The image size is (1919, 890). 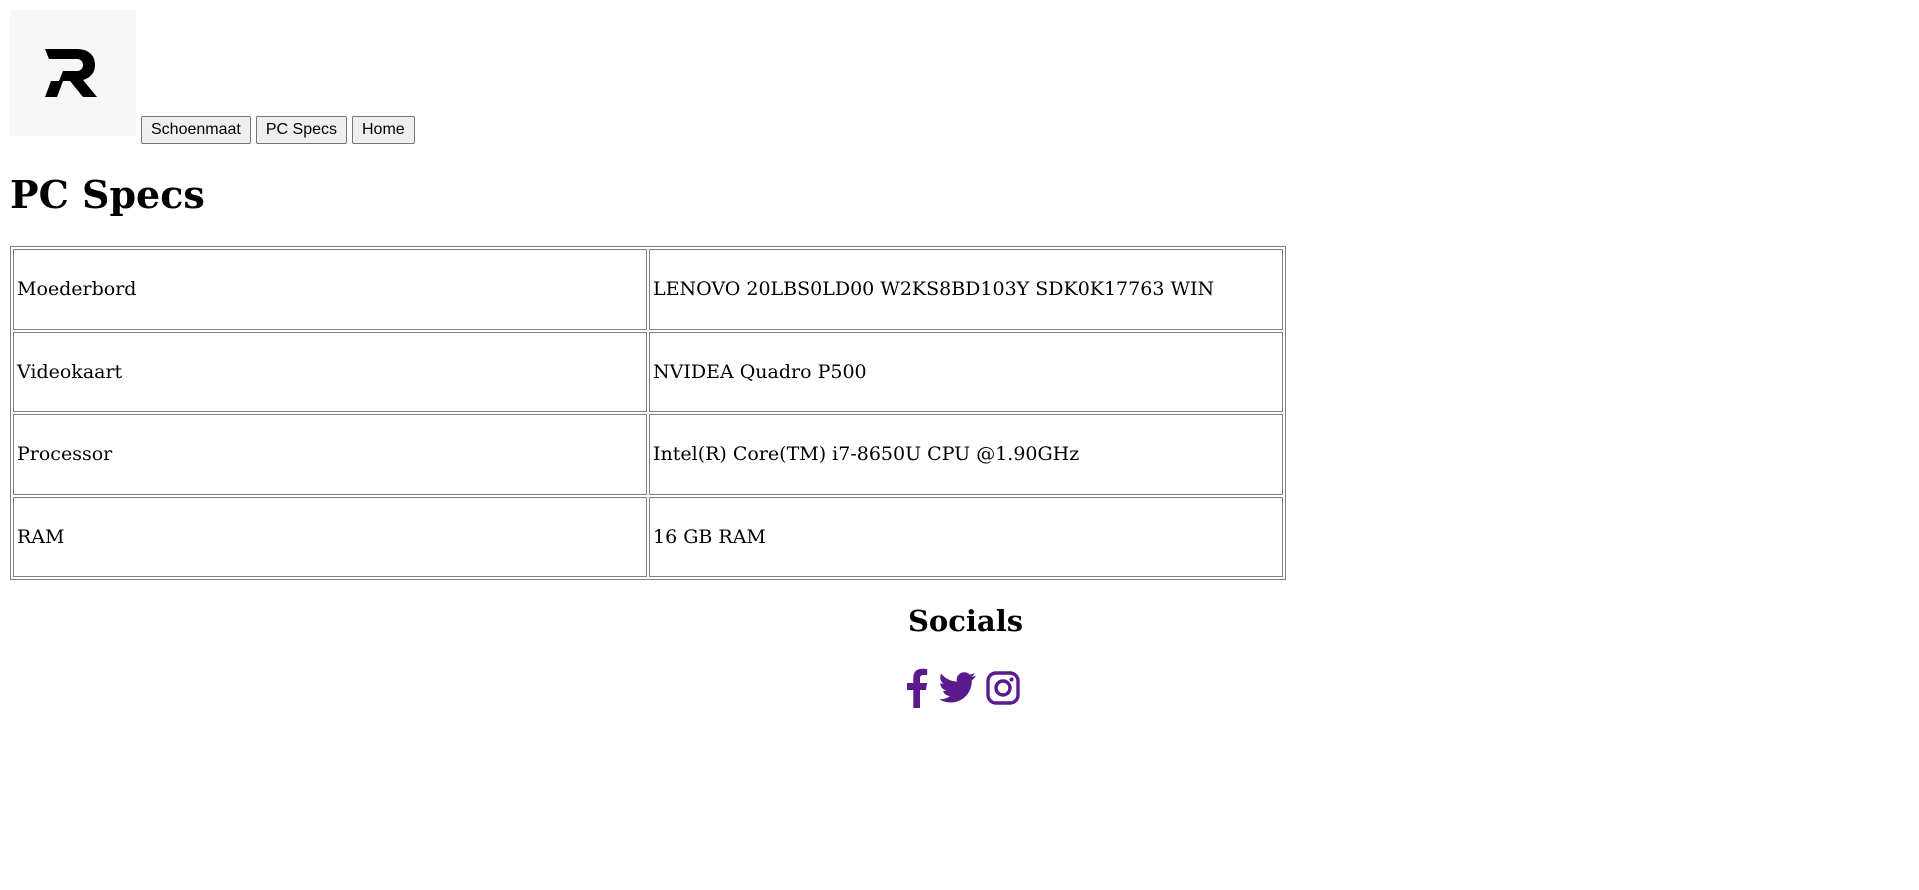 What do you see at coordinates (330, 371) in the screenshot?
I see `spec-label: Videokaart` at bounding box center [330, 371].